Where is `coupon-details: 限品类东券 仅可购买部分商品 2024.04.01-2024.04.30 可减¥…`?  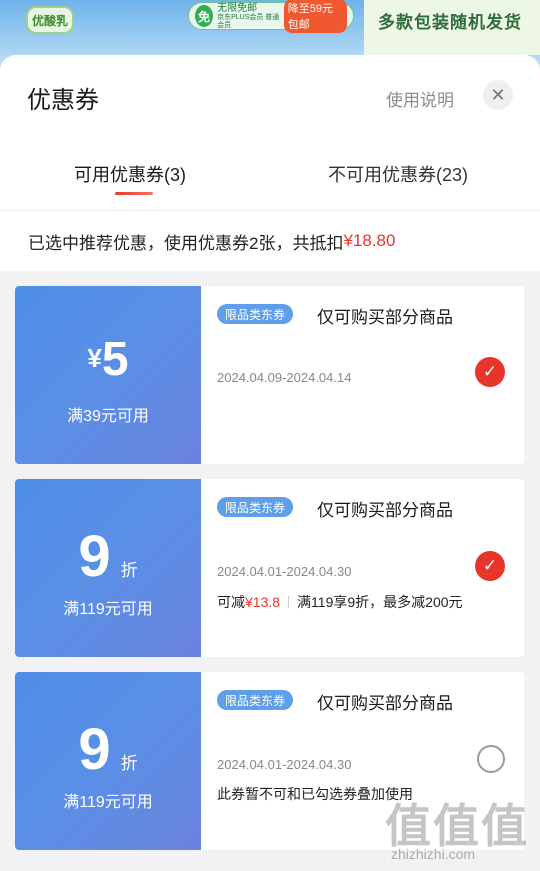
coupon-details: 限品类东券 仅可购买部分商品 2024.04.01-2024.04.30 可减¥… is located at coordinates (362, 568).